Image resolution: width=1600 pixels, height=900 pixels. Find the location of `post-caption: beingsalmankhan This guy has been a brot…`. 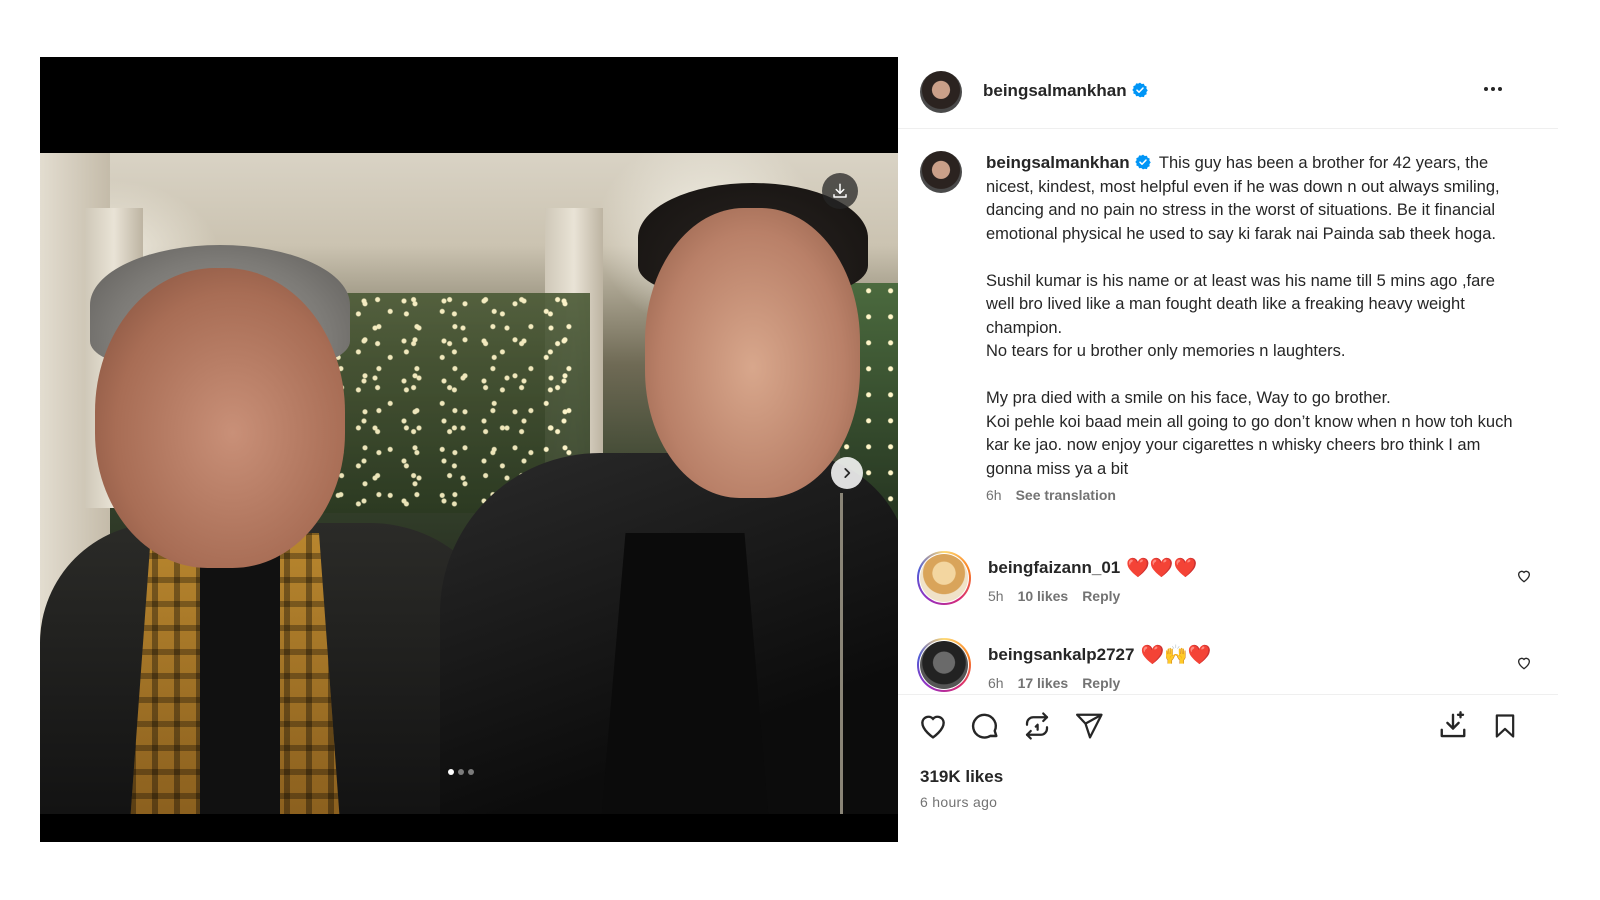

post-caption: beingsalmankhan This guy has been a brot… is located at coordinates (1225, 327).